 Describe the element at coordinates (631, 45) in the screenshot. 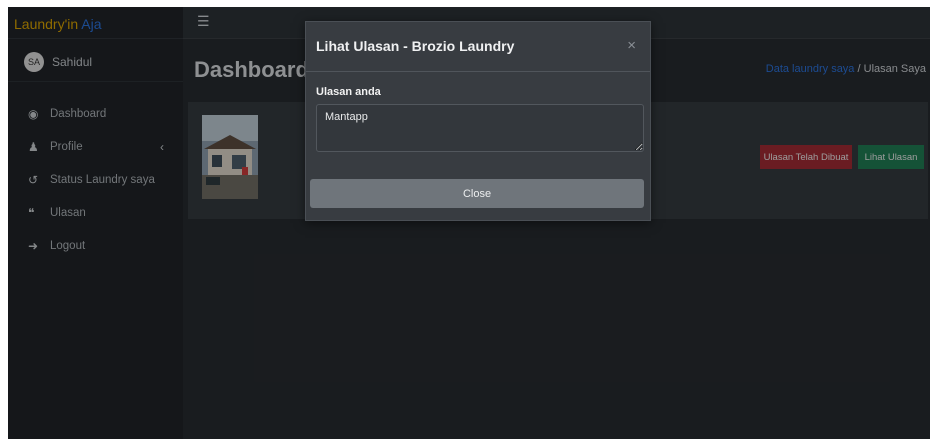

I see `close-icon: ×` at that location.